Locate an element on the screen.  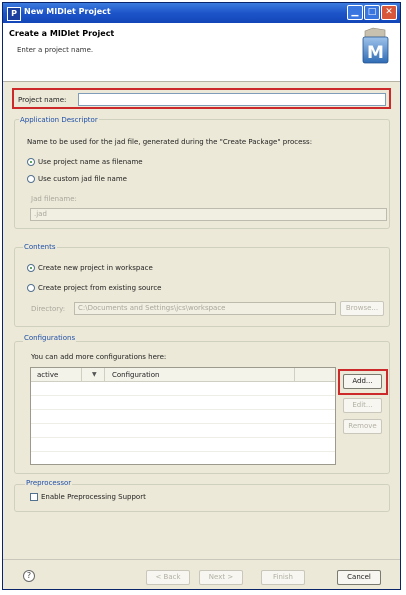
application-descriptor-label: Application Descriptor is located at coordinates (59, 120).